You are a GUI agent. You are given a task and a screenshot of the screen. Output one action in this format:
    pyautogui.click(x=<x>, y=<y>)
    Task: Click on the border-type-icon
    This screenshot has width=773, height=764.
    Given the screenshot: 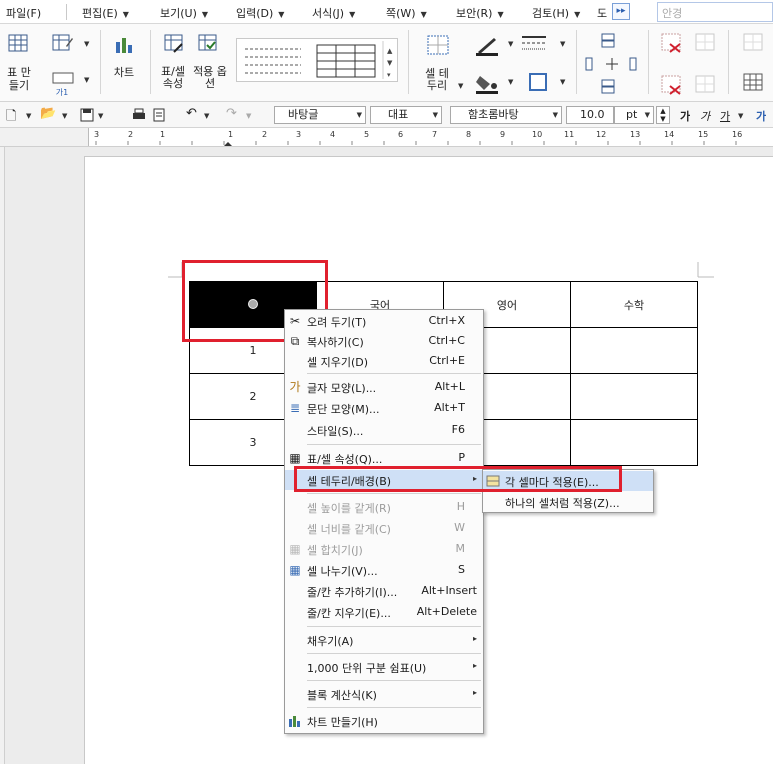 What is the action you would take?
    pyautogui.click(x=538, y=82)
    